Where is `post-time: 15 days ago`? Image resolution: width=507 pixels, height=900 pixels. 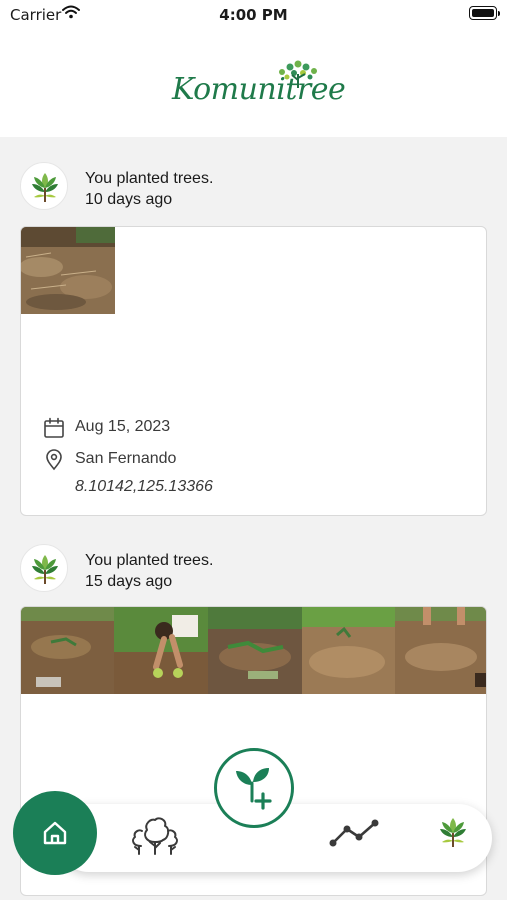
post-time: 15 days ago is located at coordinates (129, 581).